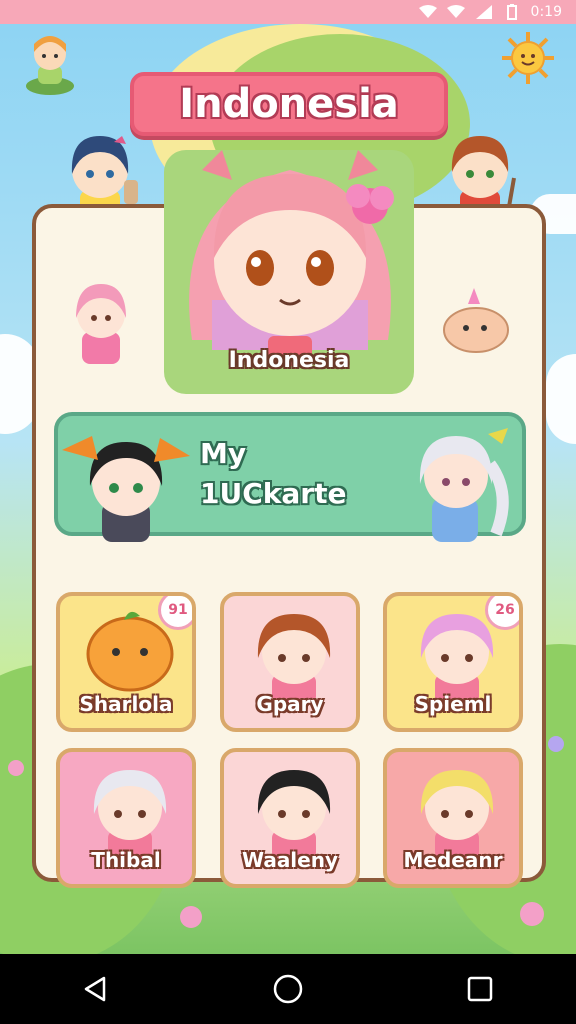 The image size is (576, 1024). I want to click on page-title: Indonesia, so click(289, 104).